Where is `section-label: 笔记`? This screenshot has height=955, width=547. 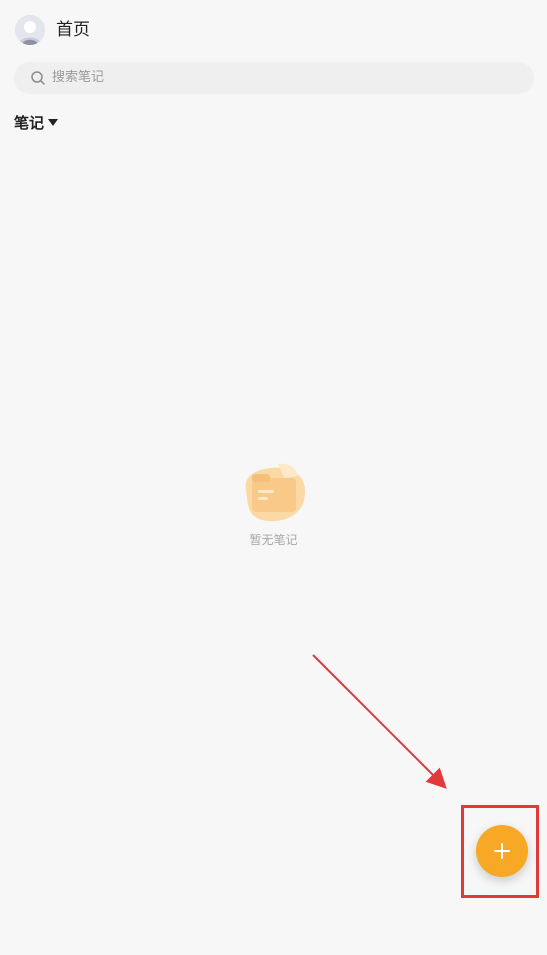
section-label: 笔记 is located at coordinates (29, 123).